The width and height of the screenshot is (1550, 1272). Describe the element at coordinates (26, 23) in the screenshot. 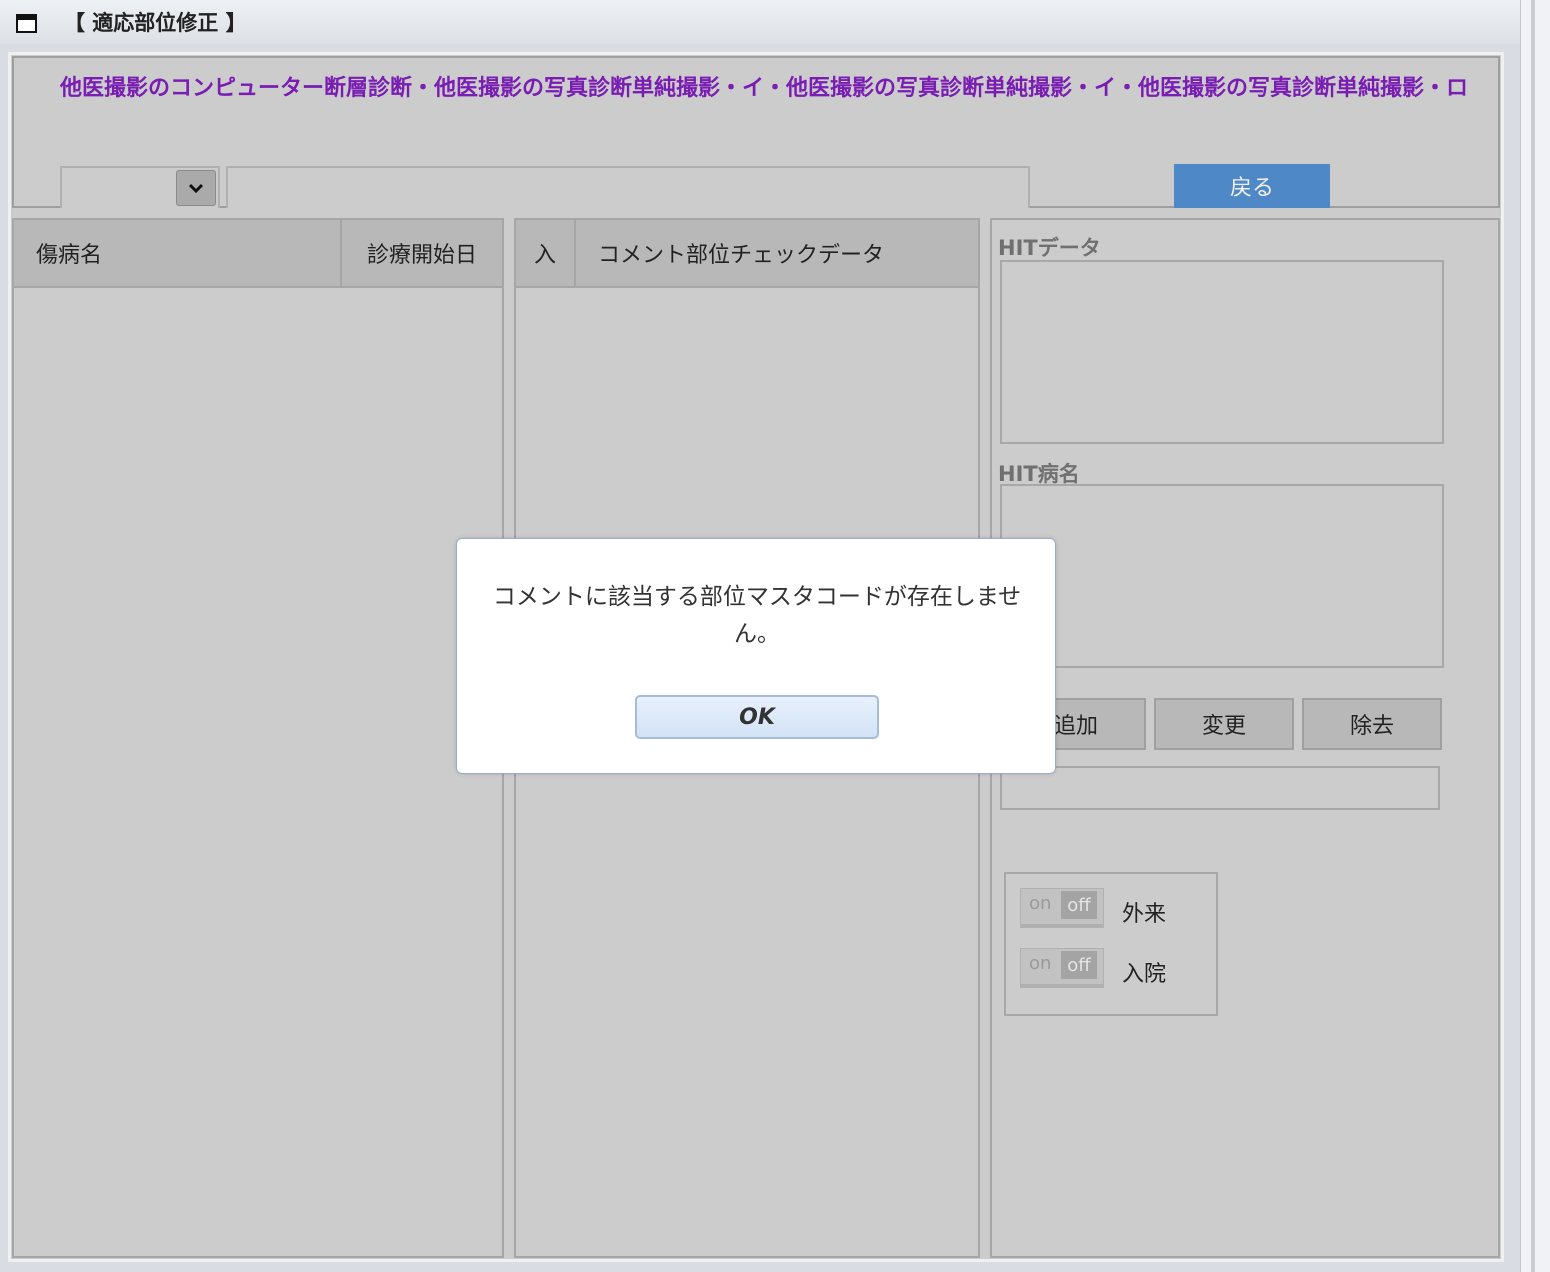

I see `window-icon` at that location.